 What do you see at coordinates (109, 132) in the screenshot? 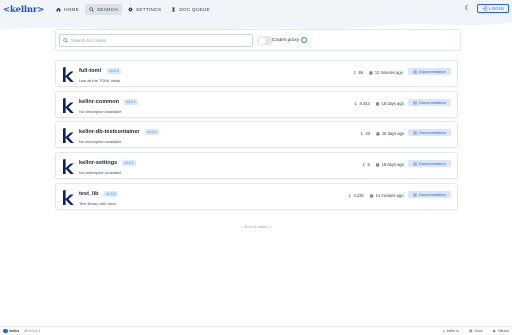
I see `crate-name: kellnr-db-testcontainer` at bounding box center [109, 132].